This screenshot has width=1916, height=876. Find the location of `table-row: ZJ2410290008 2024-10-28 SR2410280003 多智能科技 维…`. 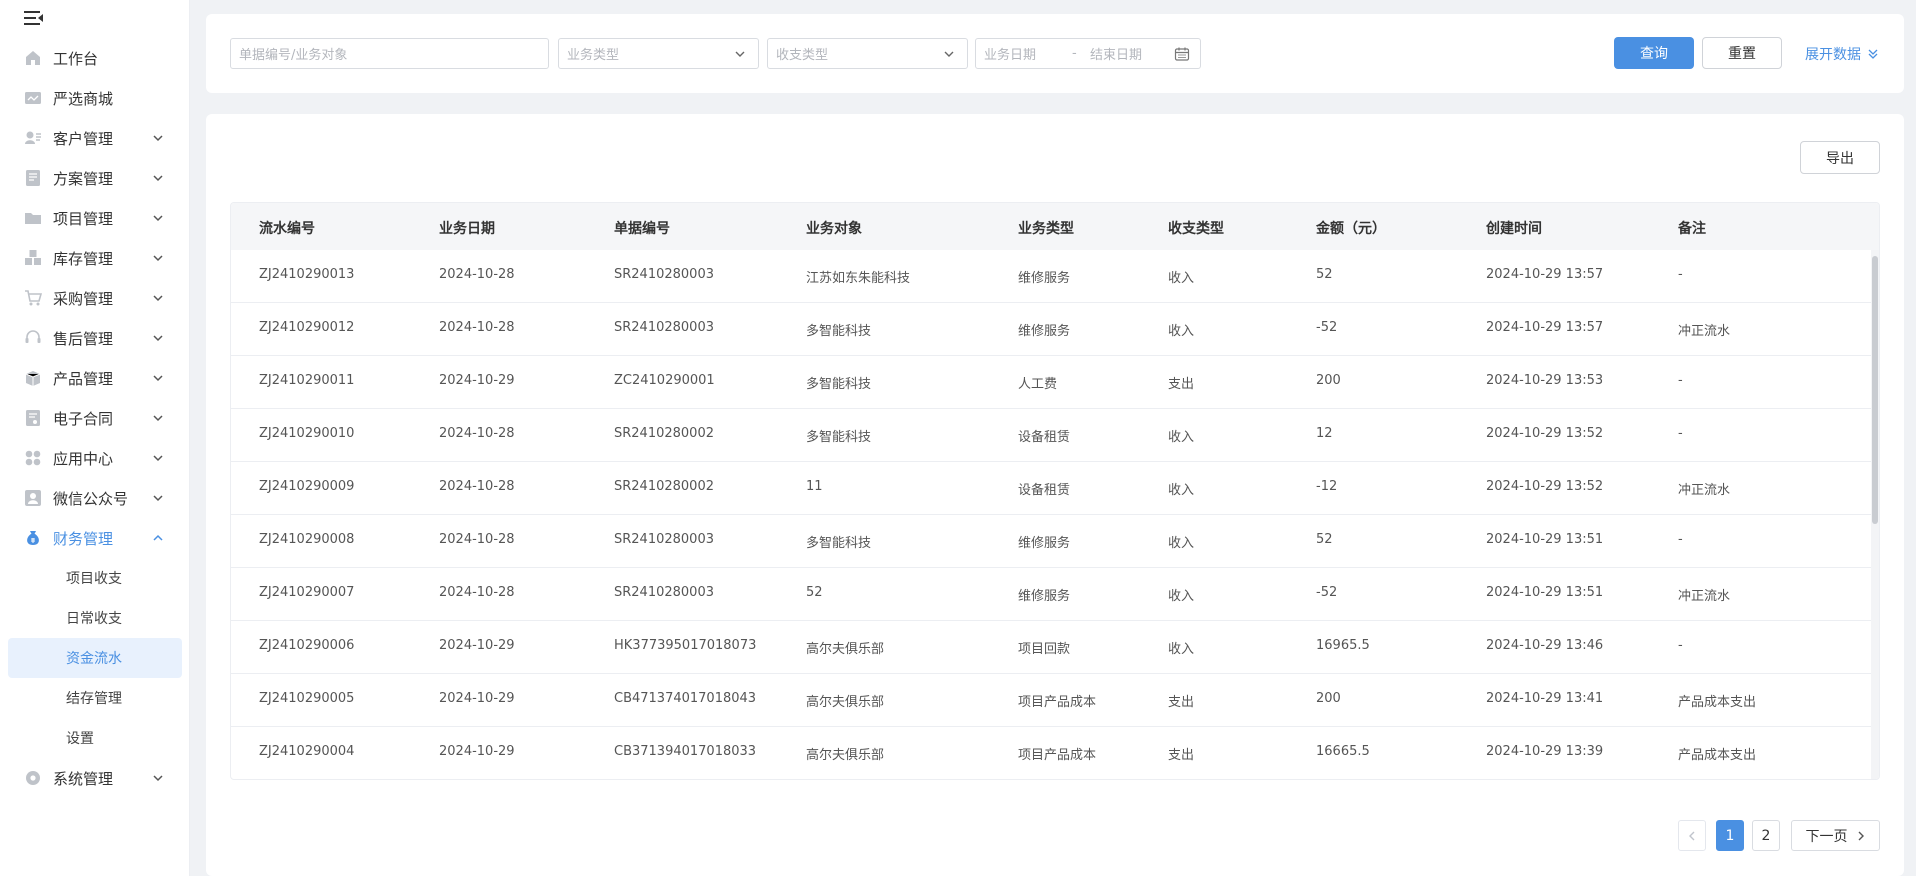

table-row: ZJ2410290008 2024-10-28 SR2410280003 多智能科技 维… is located at coordinates (1051, 541).